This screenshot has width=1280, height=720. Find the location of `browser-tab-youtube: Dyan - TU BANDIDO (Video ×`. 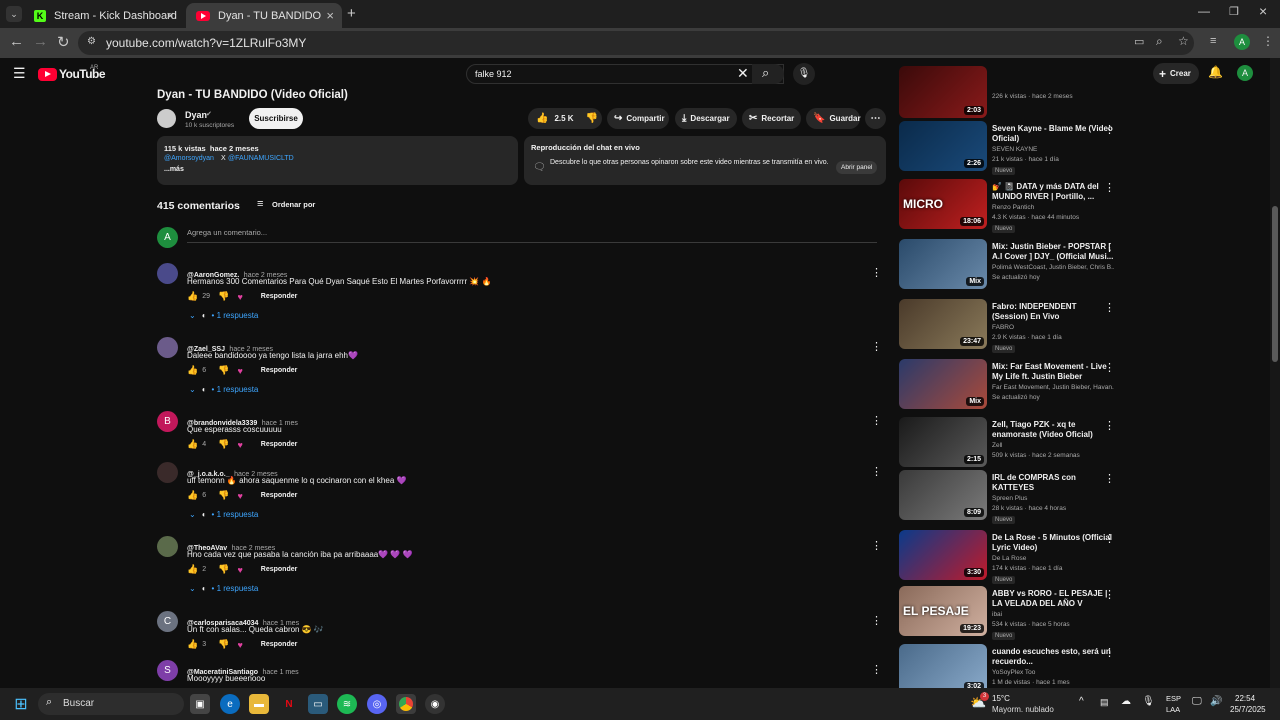

browser-tab-youtube: Dyan - TU BANDIDO (Video × is located at coordinates (264, 15).